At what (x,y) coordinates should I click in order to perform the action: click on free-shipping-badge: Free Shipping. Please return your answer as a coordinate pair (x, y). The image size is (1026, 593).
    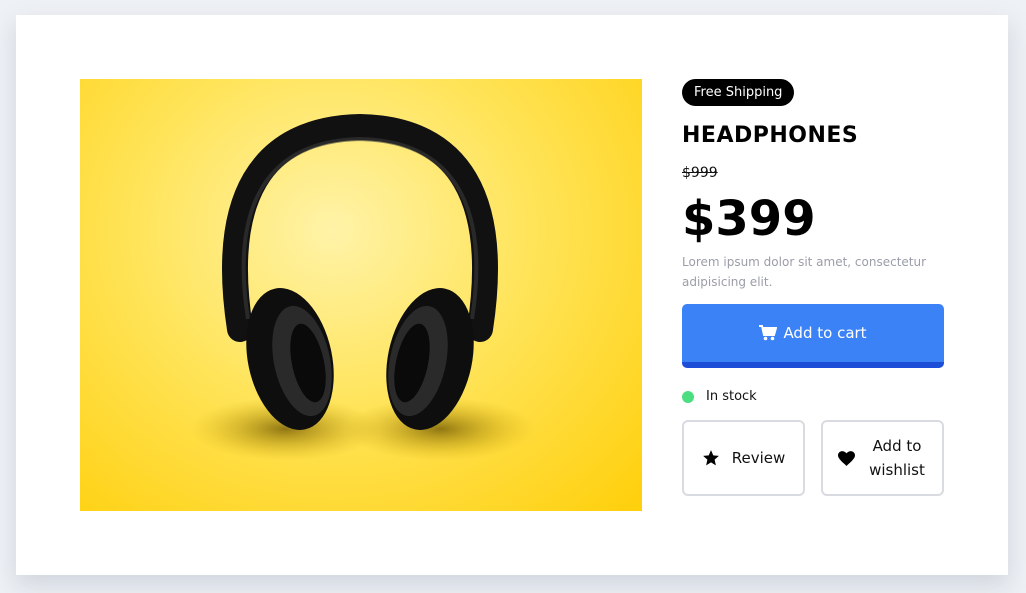
    Looking at the image, I should click on (738, 92).